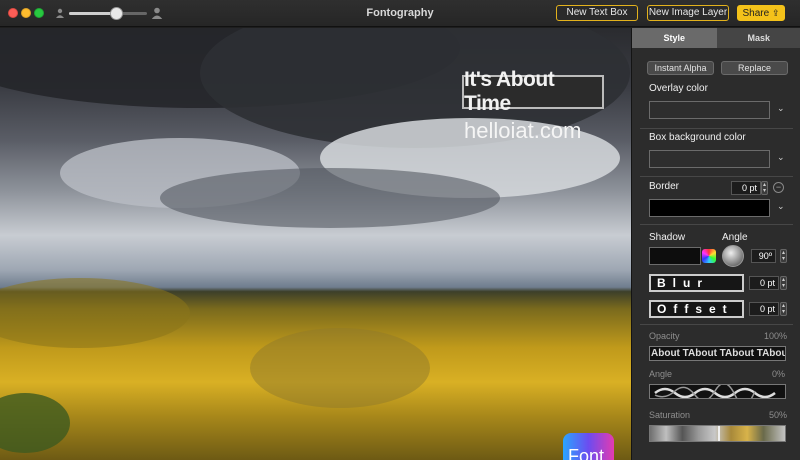 The height and width of the screenshot is (460, 800). I want to click on replace-button: Replace, so click(754, 68).